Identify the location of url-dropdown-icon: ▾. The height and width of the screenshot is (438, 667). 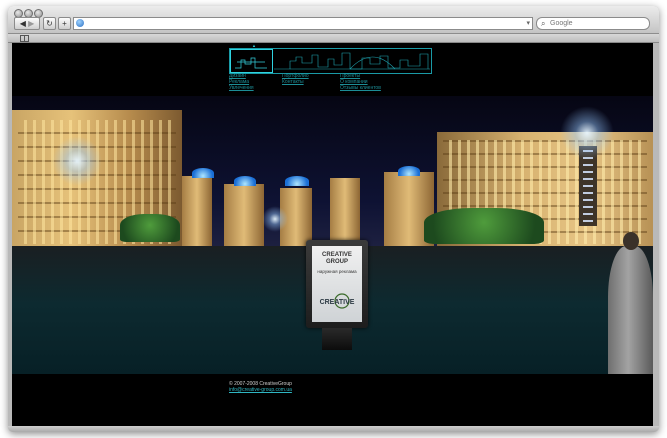
(528, 23).